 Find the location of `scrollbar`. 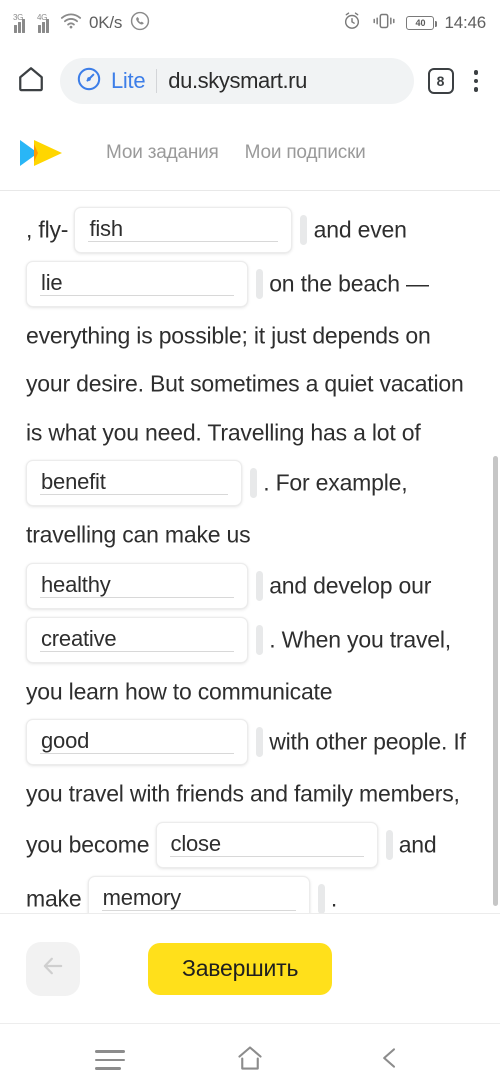

scrollbar is located at coordinates (495, 552).